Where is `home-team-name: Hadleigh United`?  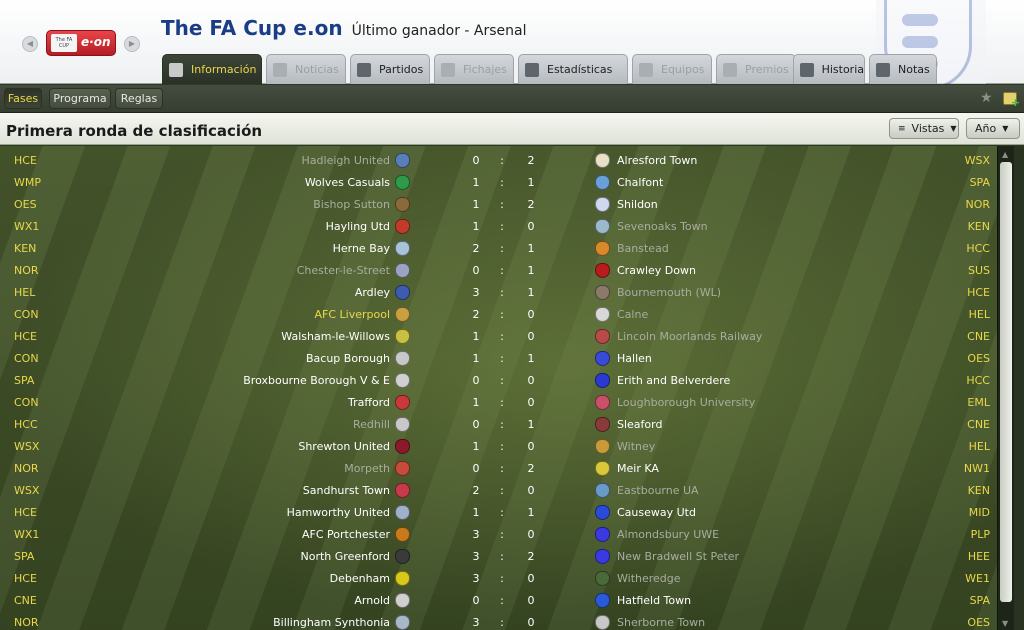 home-team-name: Hadleigh United is located at coordinates (346, 160).